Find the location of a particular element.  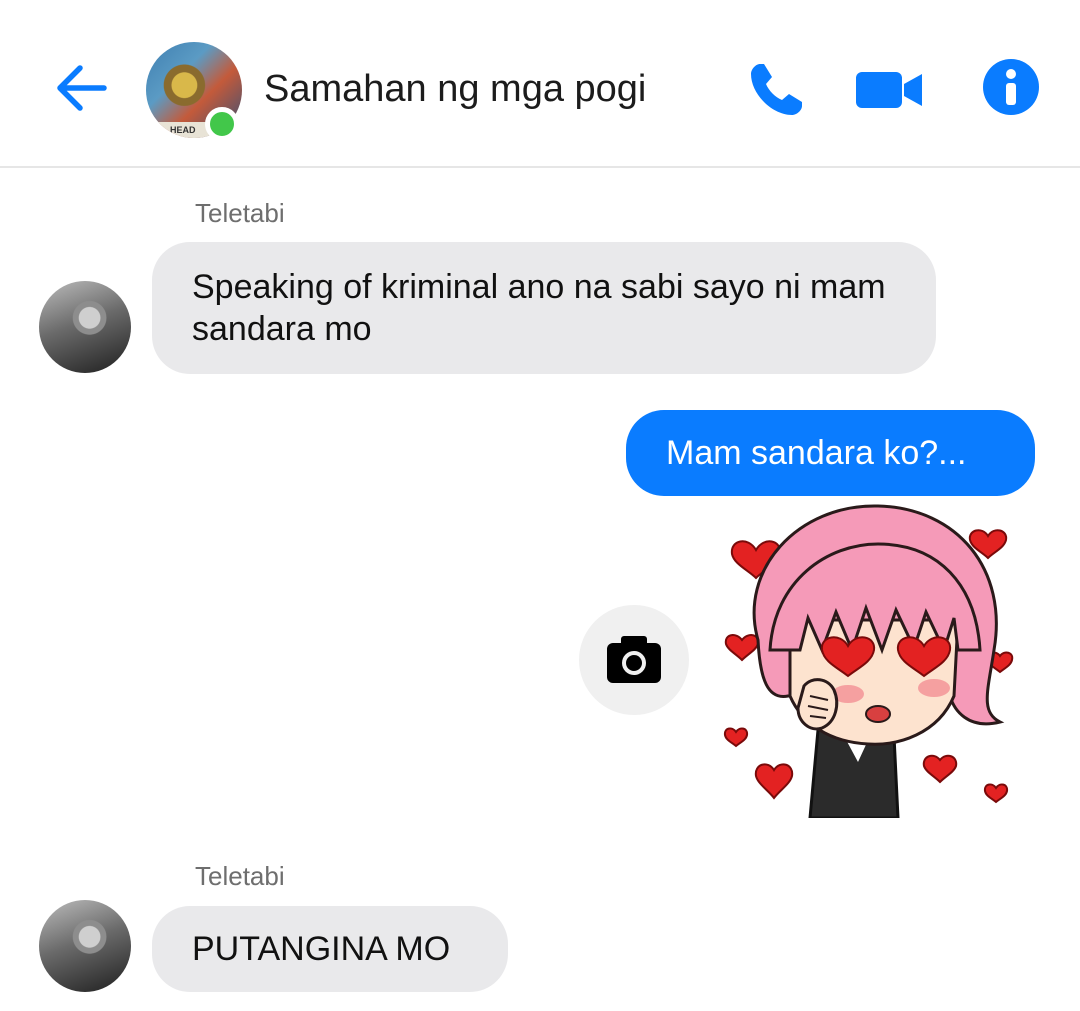

camera-button is located at coordinates (634, 660).